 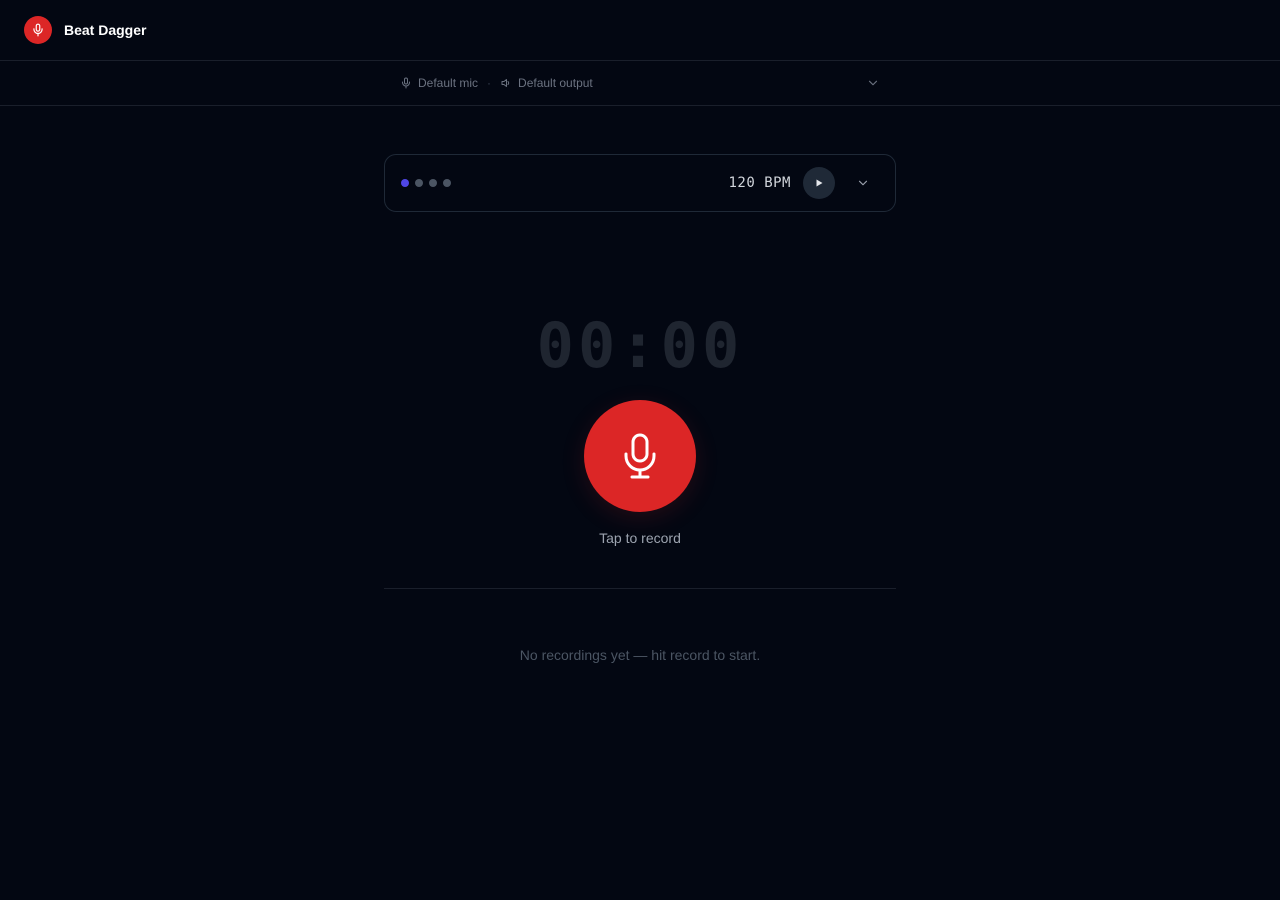 I want to click on input-device-label: Default mic, so click(x=448, y=83).